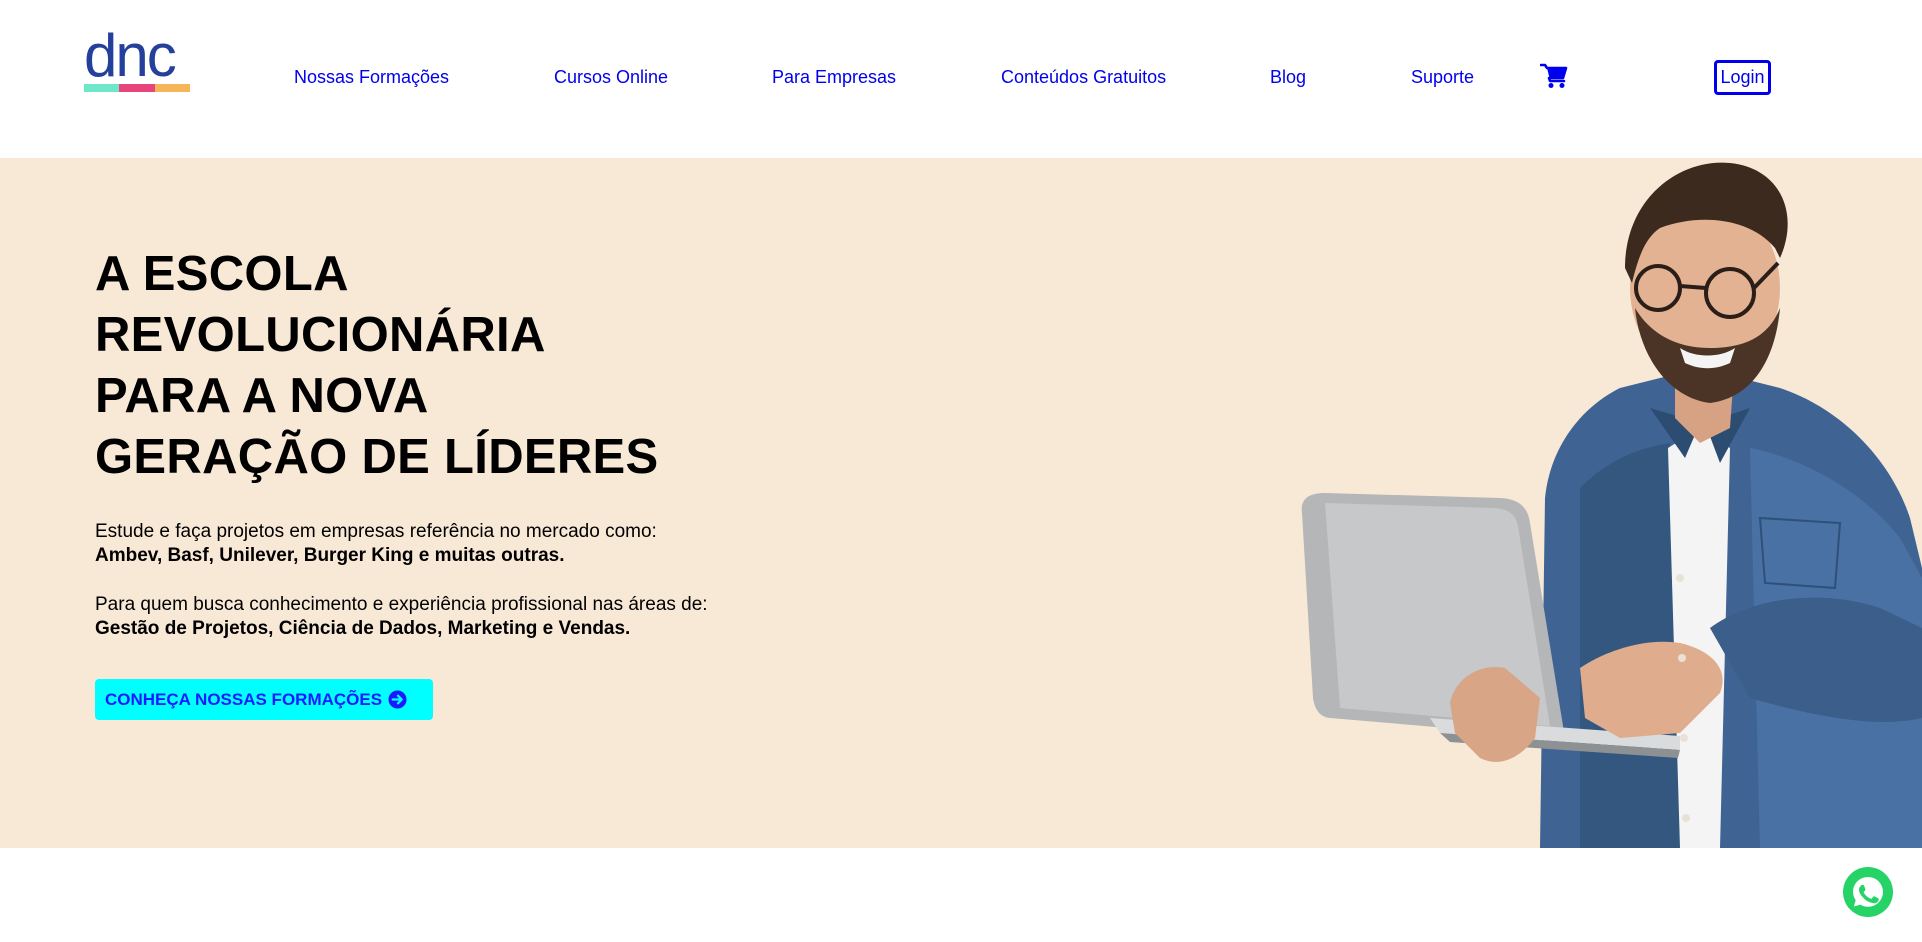 The width and height of the screenshot is (1922, 942). I want to click on nav-item-blog: Blog, so click(1288, 77).